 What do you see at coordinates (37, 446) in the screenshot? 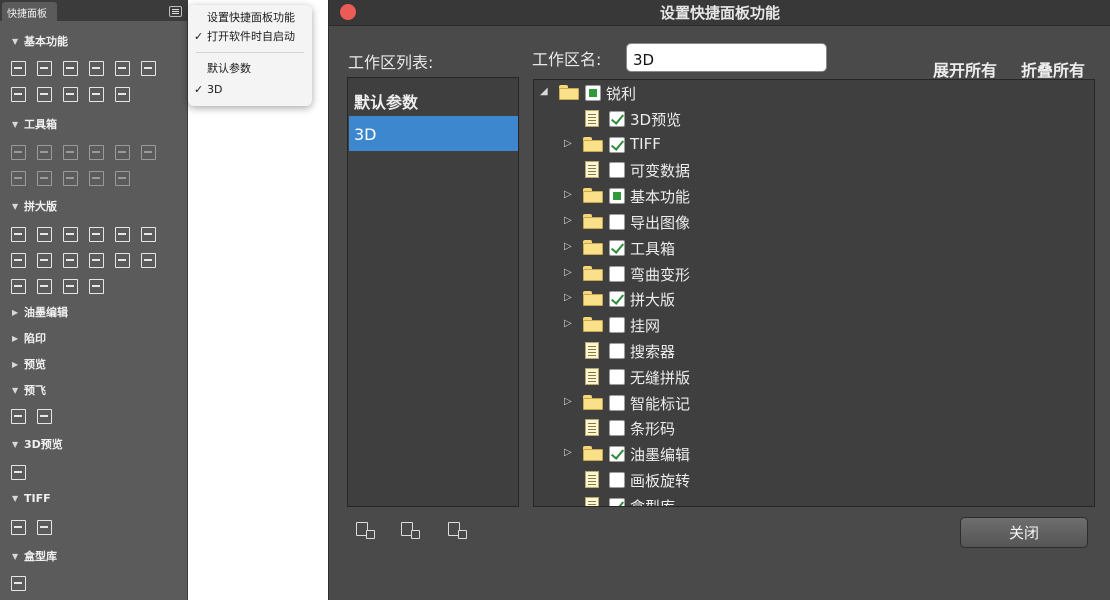
I see `panel-section-header: ▼ 3D预览` at bounding box center [37, 446].